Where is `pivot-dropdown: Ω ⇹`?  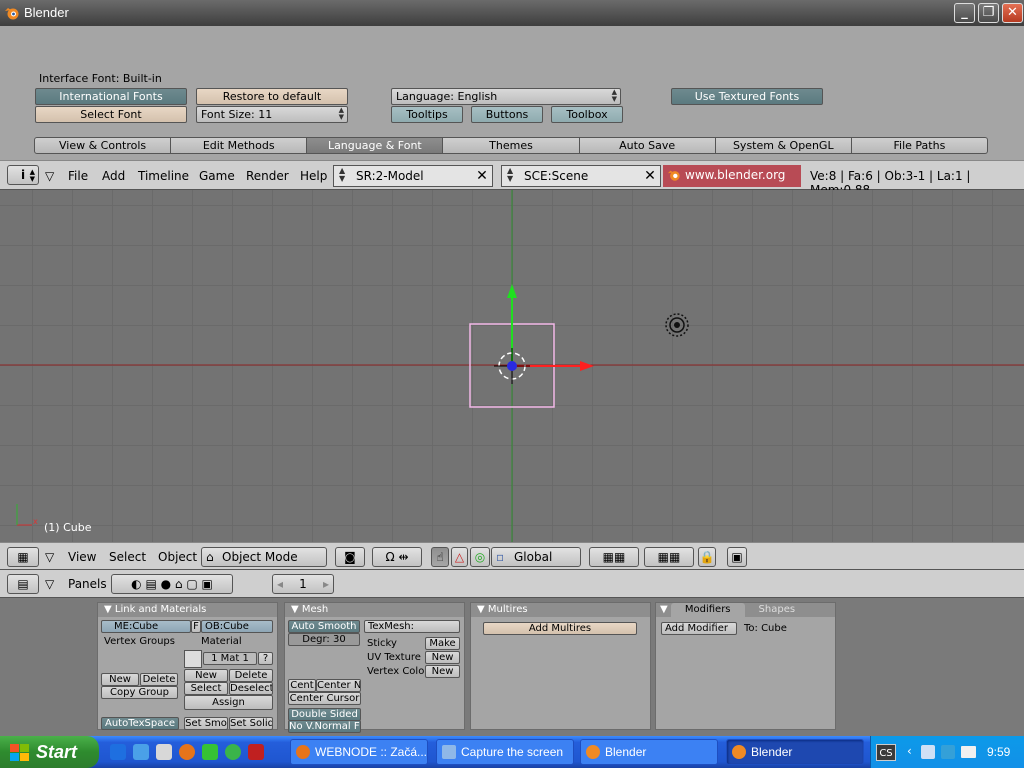 pivot-dropdown: Ω ⇹ is located at coordinates (397, 557).